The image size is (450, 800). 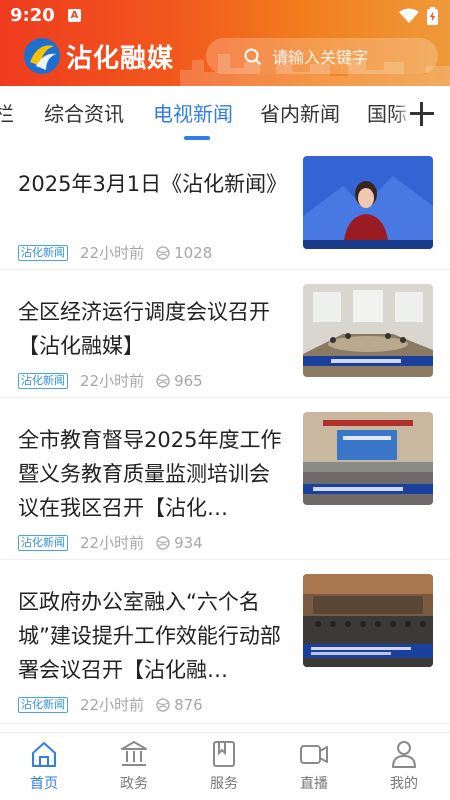 What do you see at coordinates (314, 766) in the screenshot?
I see `nav-live: 直播` at bounding box center [314, 766].